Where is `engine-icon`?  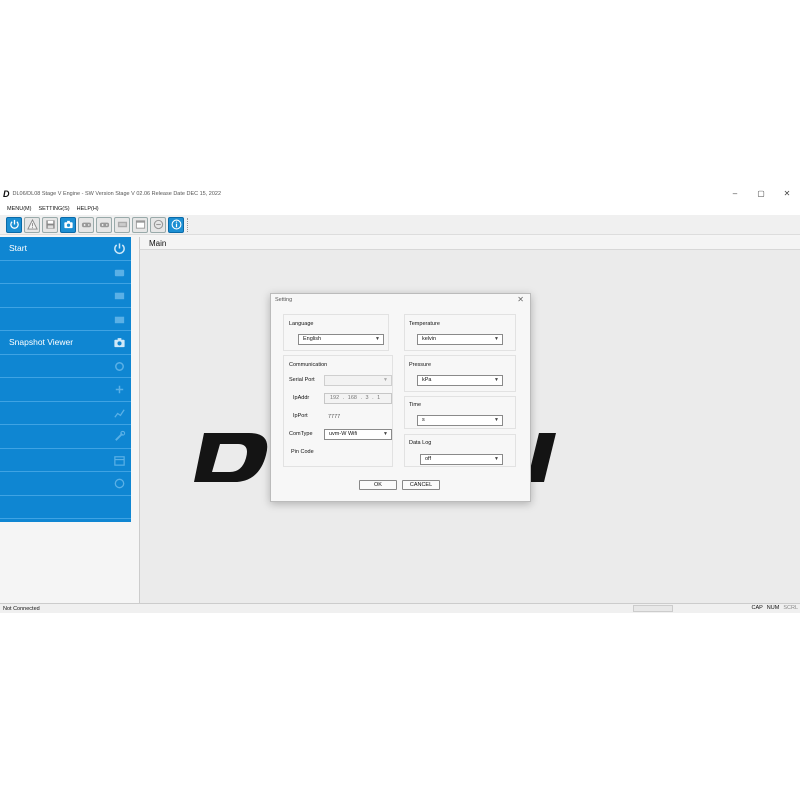
engine-icon is located at coordinates (119, 272).